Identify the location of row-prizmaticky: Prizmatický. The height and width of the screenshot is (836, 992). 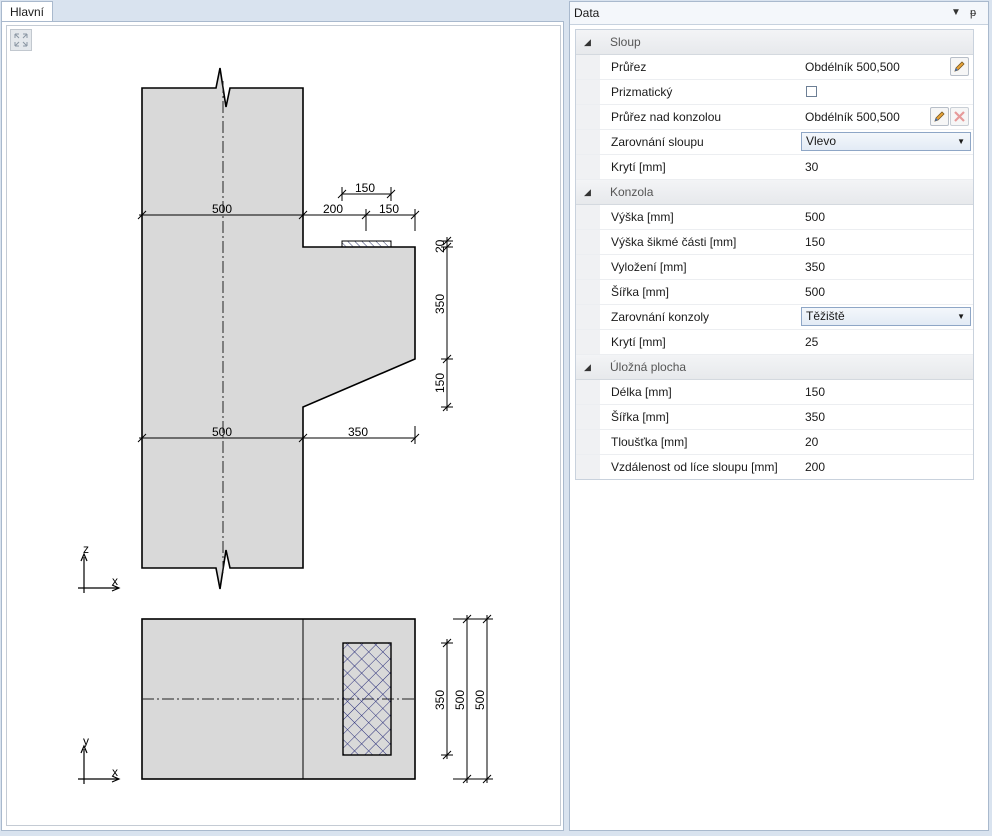
(774, 92).